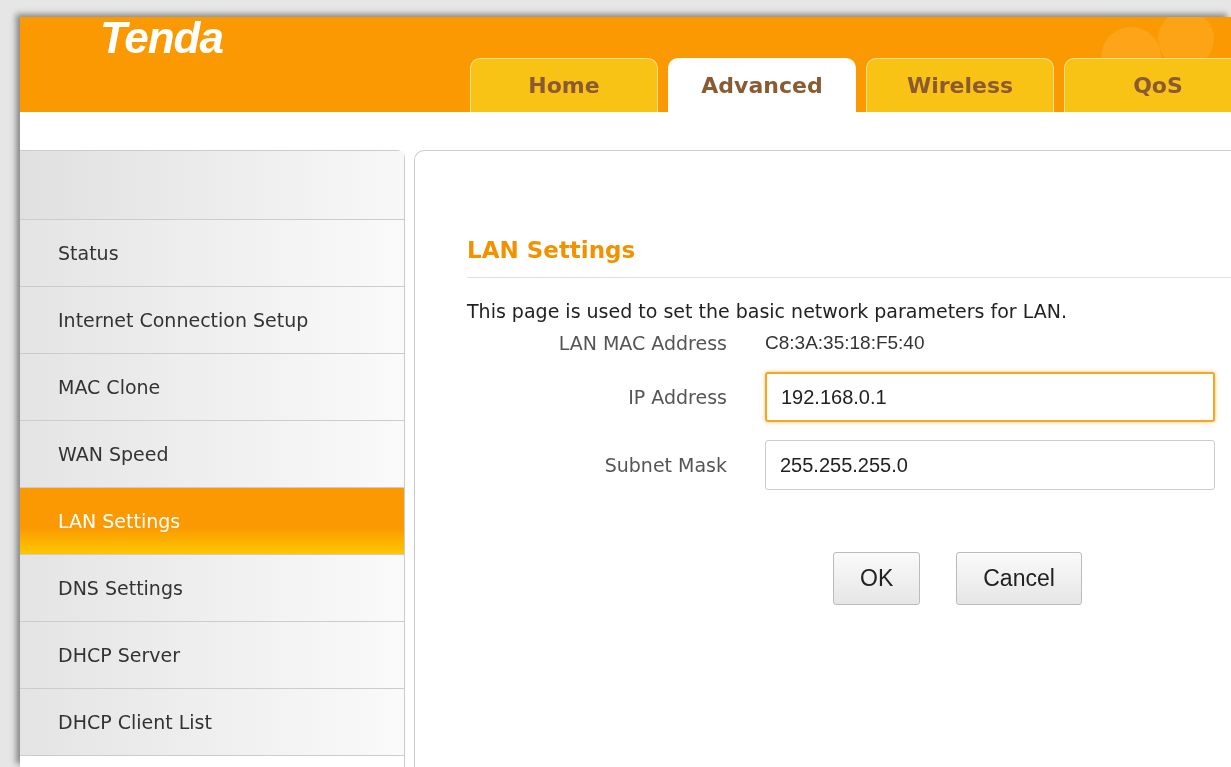 The width and height of the screenshot is (1231, 767). I want to click on section-title: LAN Settings, so click(552, 250).